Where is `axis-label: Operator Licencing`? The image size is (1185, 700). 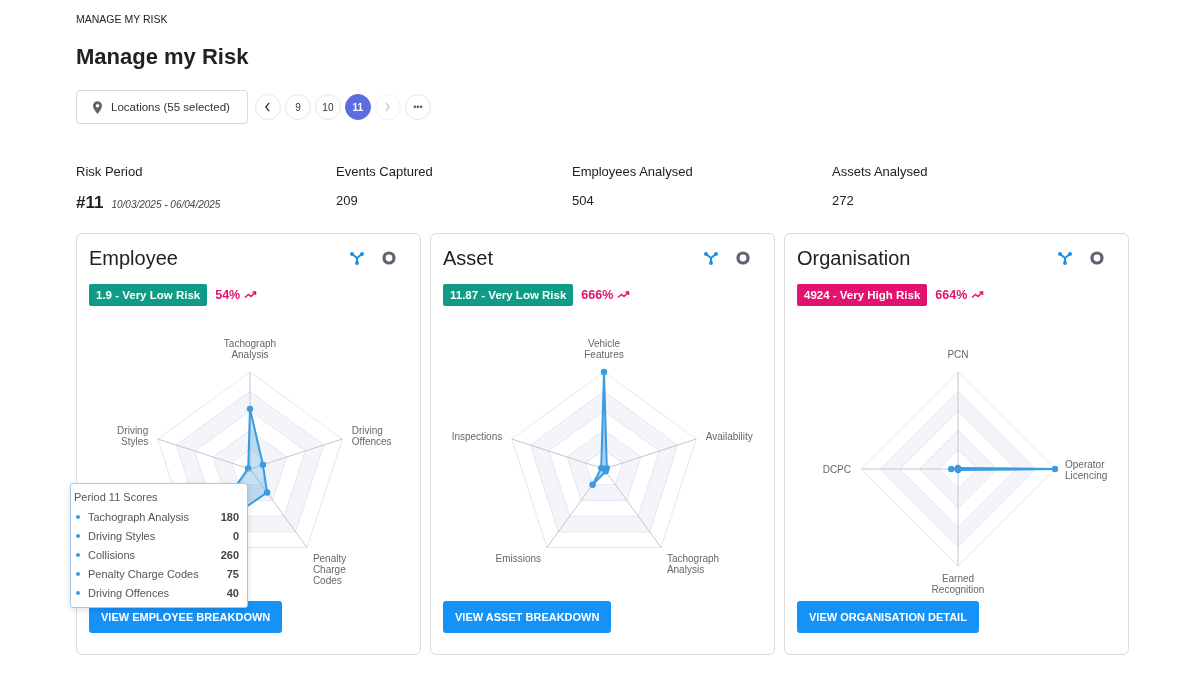 axis-label: Operator Licencing is located at coordinates (1086, 469).